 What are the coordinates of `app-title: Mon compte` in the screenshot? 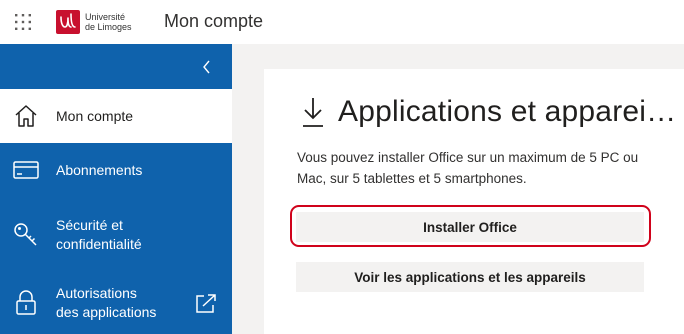 It's located at (213, 21).